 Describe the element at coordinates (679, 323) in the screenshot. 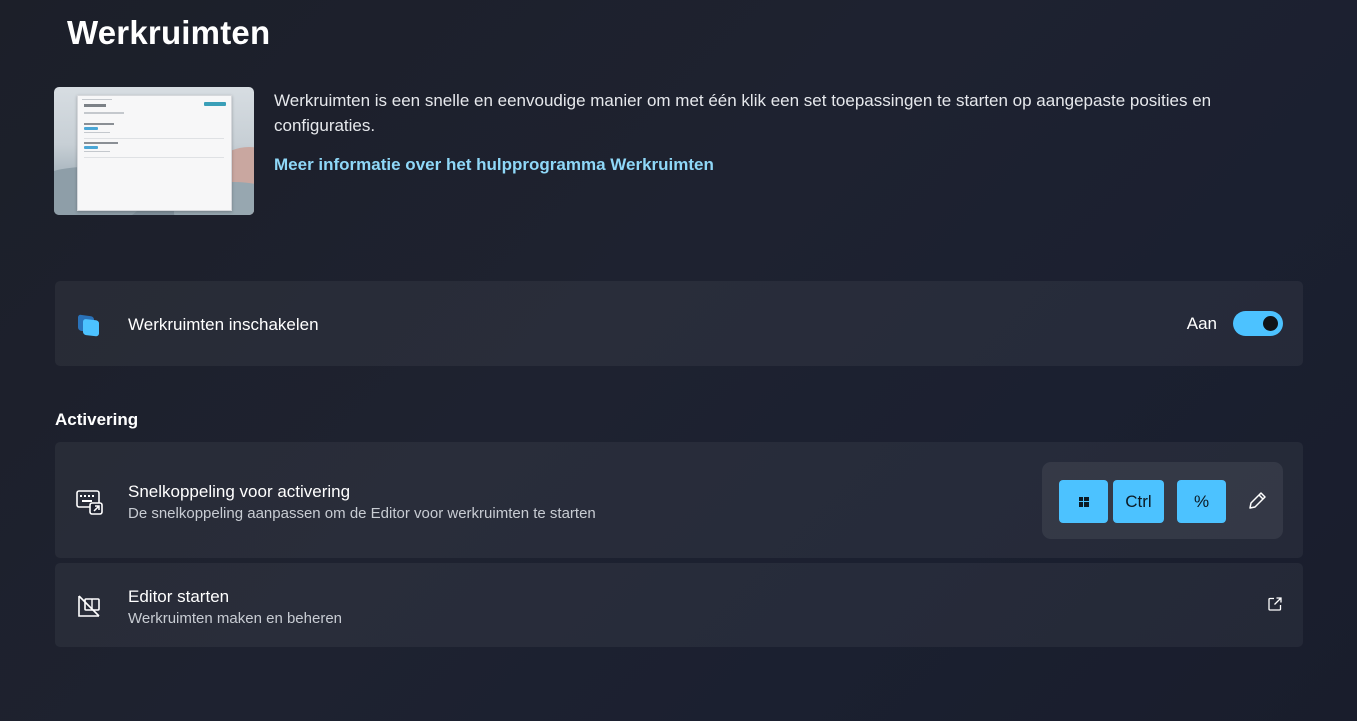

I see `enable-workspaces-card: Werkruimten inschakelen Aan` at that location.